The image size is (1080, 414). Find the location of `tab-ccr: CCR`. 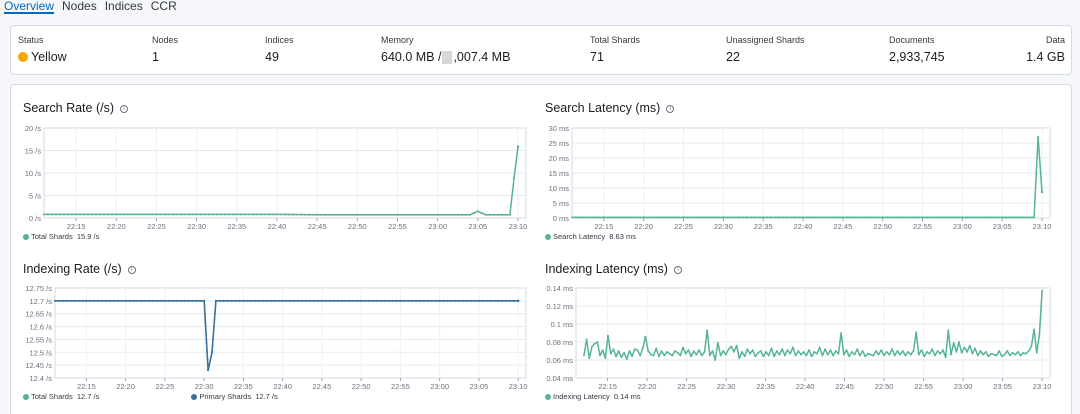

tab-ccr: CCR is located at coordinates (164, 7).